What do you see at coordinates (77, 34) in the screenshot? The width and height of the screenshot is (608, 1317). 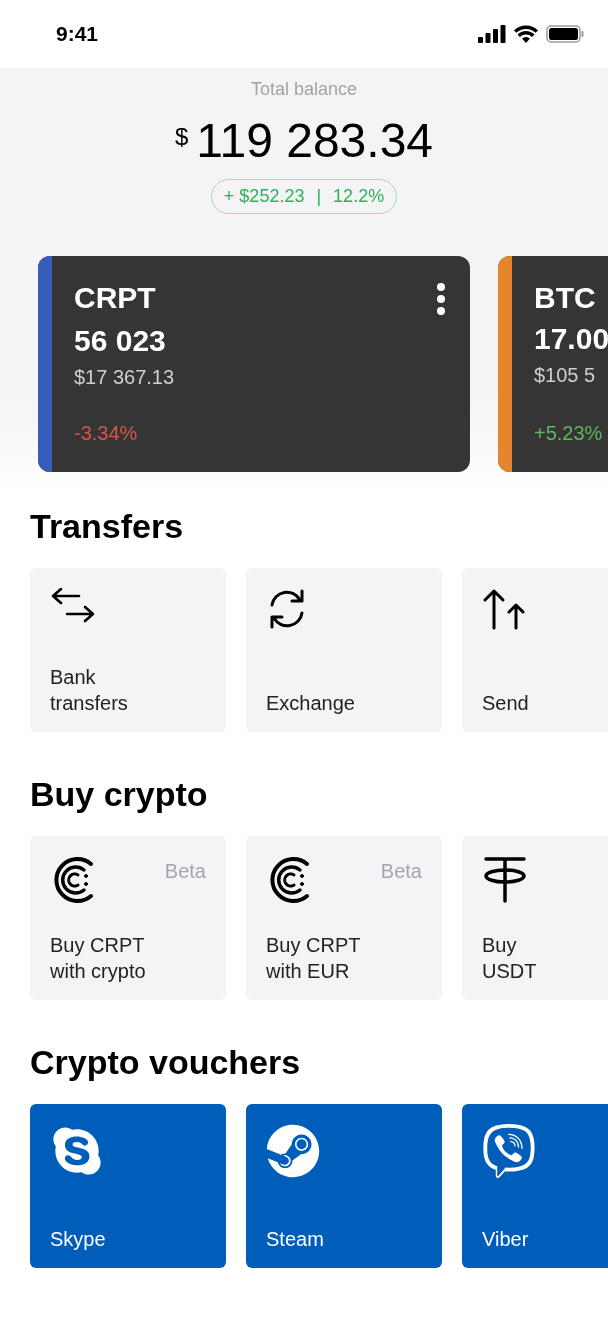 I see `status-time: 9:41` at bounding box center [77, 34].